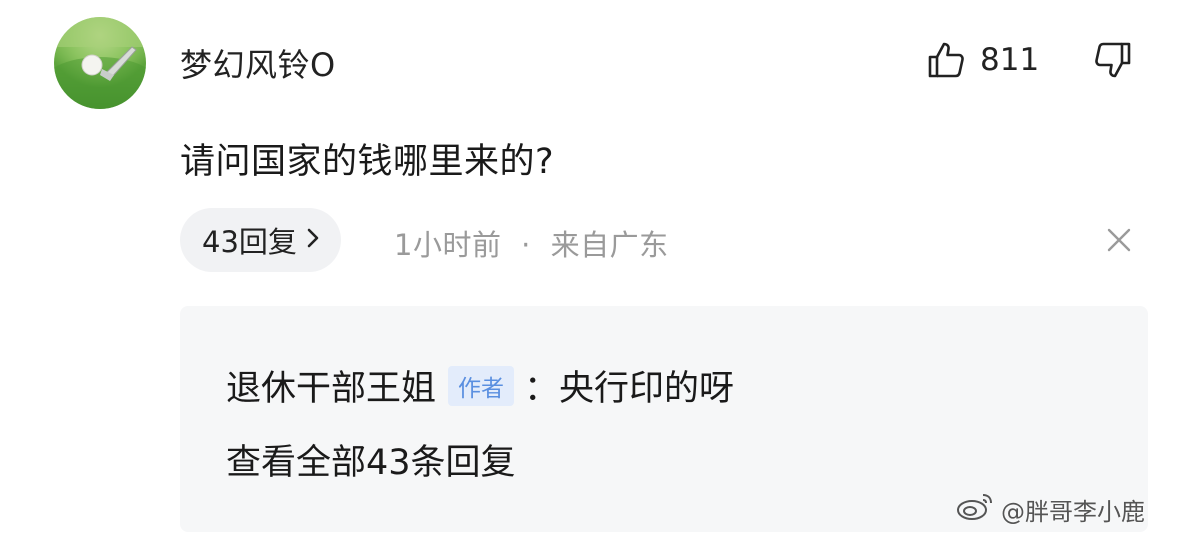 The image size is (1200, 535). I want to click on like-button: 811, so click(982, 60).